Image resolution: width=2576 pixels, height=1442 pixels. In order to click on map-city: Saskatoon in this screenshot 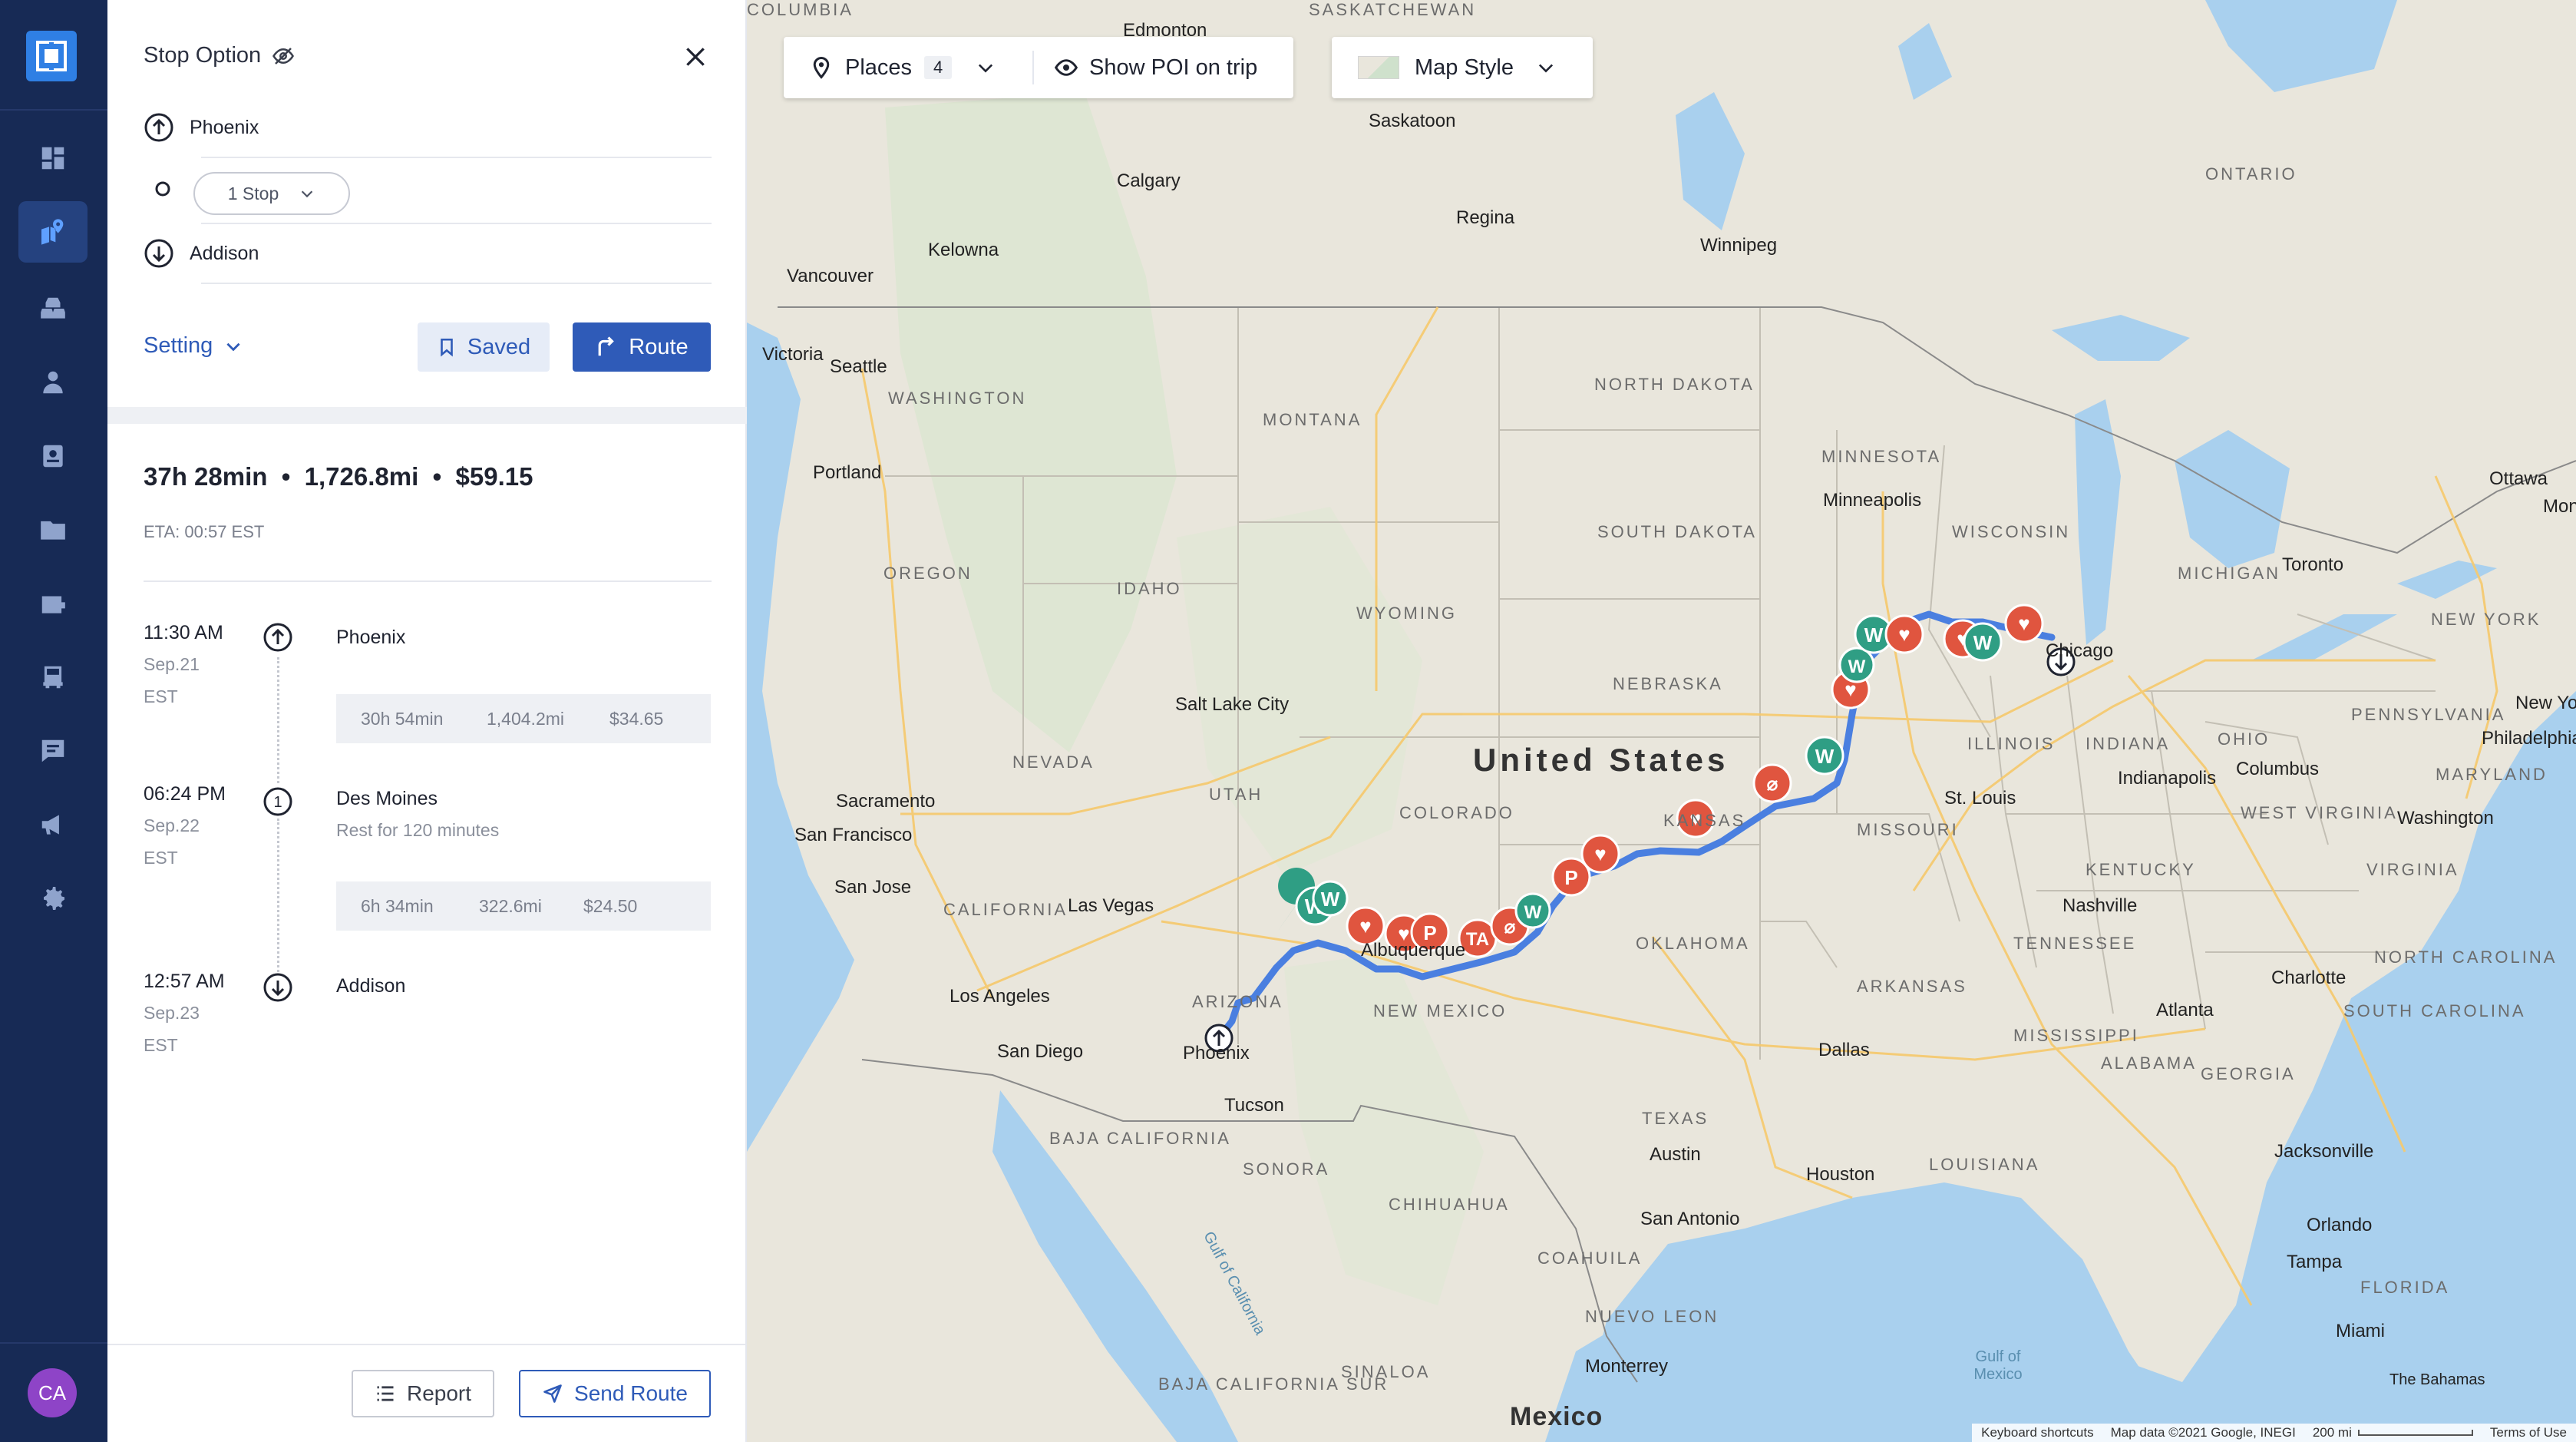, I will do `click(1412, 121)`.